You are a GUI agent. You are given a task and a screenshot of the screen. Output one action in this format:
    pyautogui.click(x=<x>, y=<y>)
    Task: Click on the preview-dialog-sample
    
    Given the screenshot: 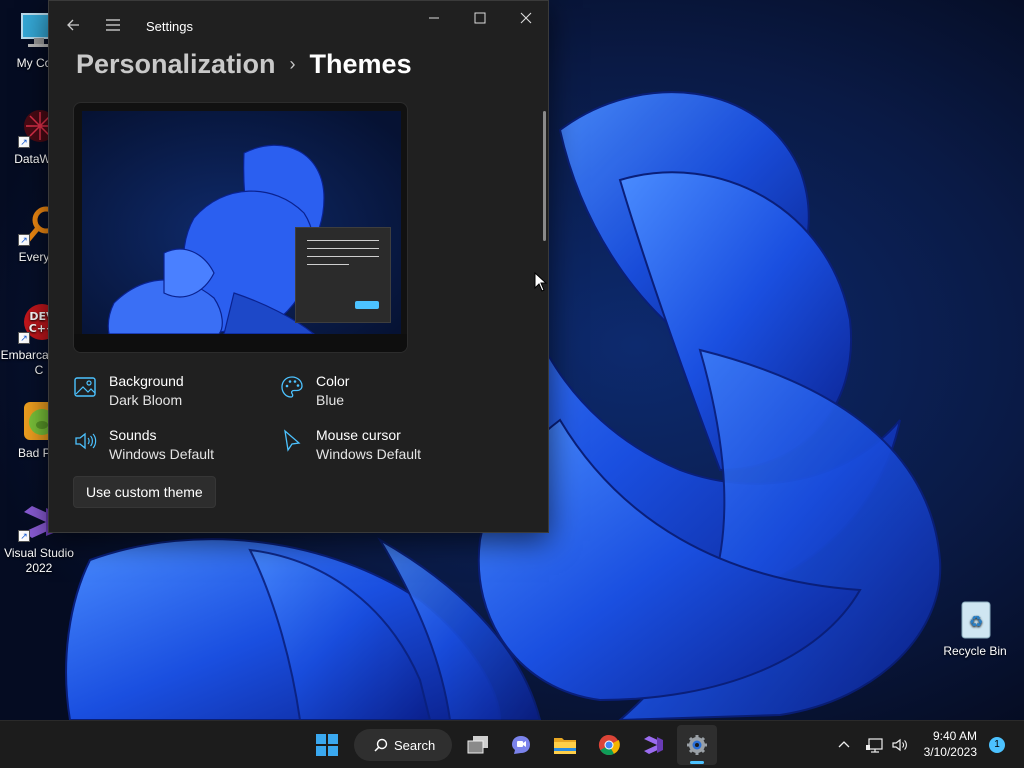 What is the action you would take?
    pyautogui.click(x=343, y=275)
    